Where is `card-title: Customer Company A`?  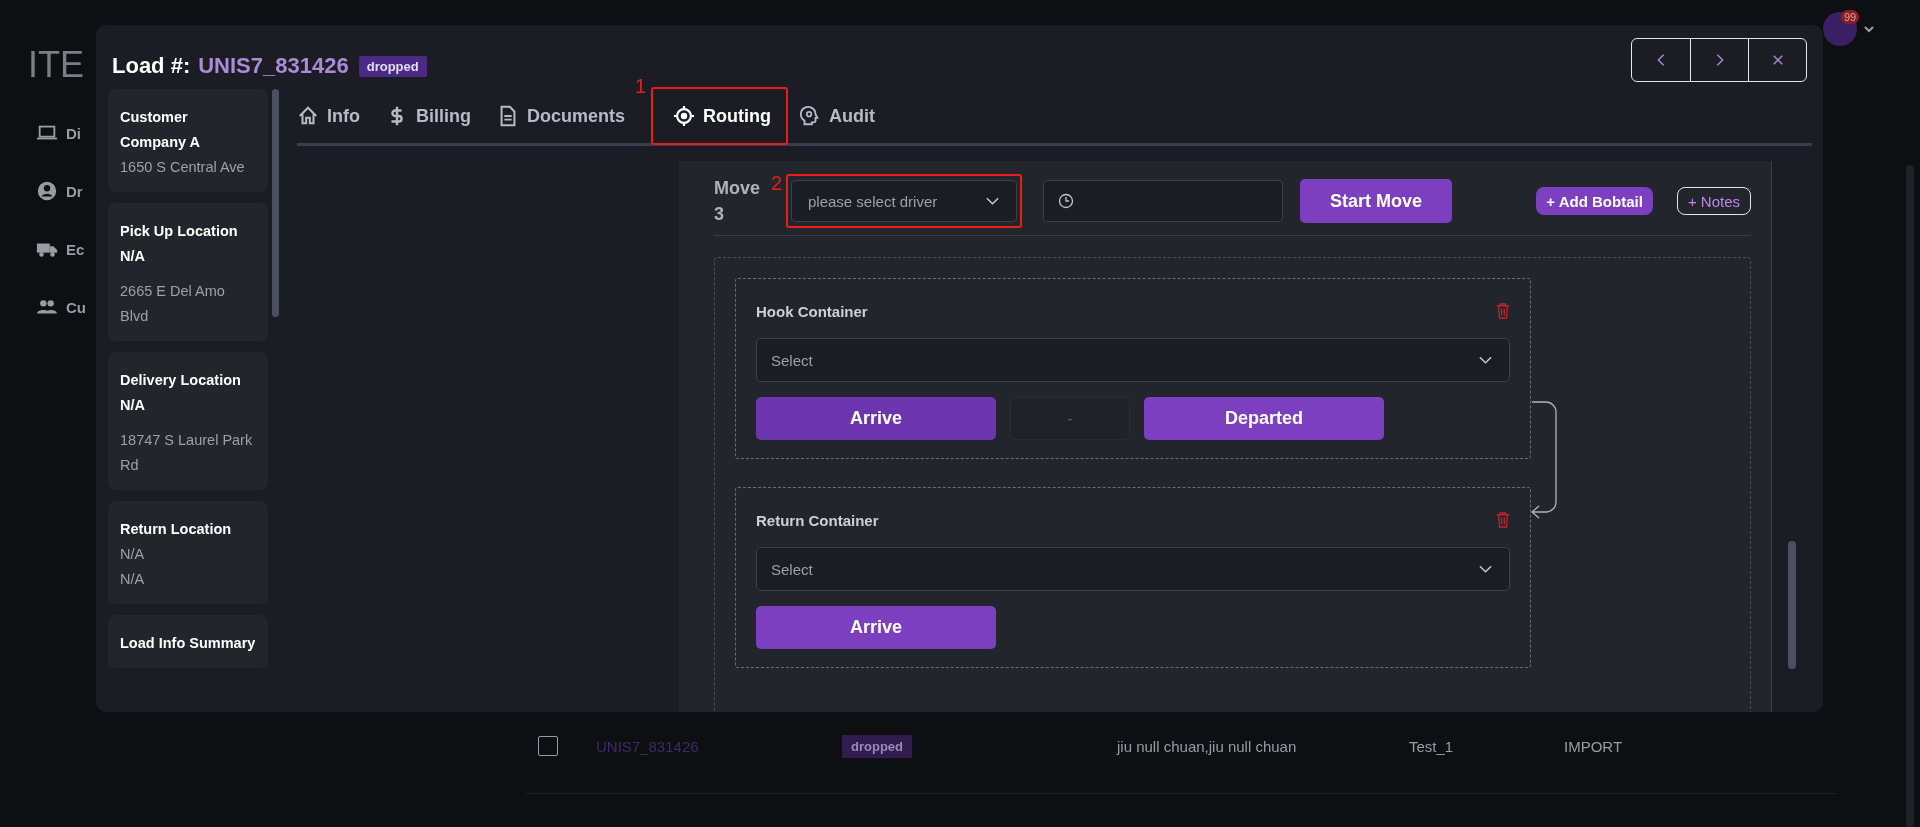
card-title: Customer Company A is located at coordinates (161, 130).